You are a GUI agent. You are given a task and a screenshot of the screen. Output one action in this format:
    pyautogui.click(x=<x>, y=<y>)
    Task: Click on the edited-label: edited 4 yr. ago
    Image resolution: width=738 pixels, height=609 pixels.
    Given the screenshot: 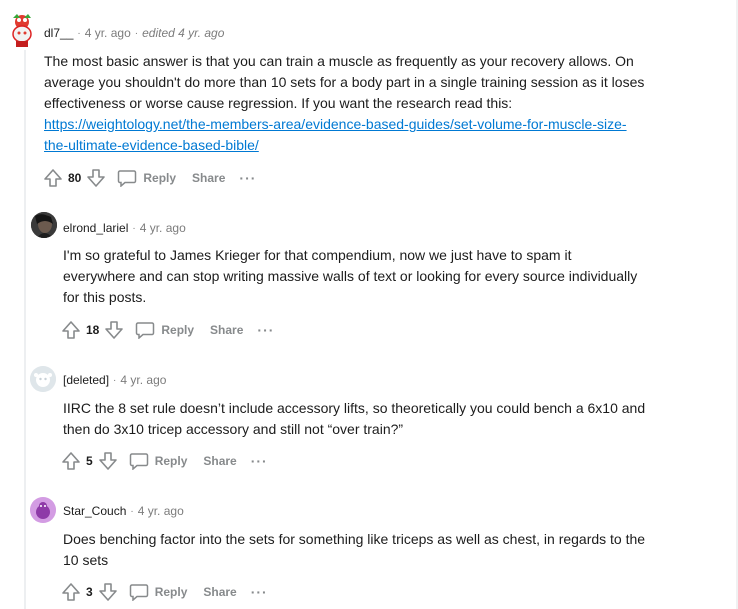 What is the action you would take?
    pyautogui.click(x=183, y=33)
    